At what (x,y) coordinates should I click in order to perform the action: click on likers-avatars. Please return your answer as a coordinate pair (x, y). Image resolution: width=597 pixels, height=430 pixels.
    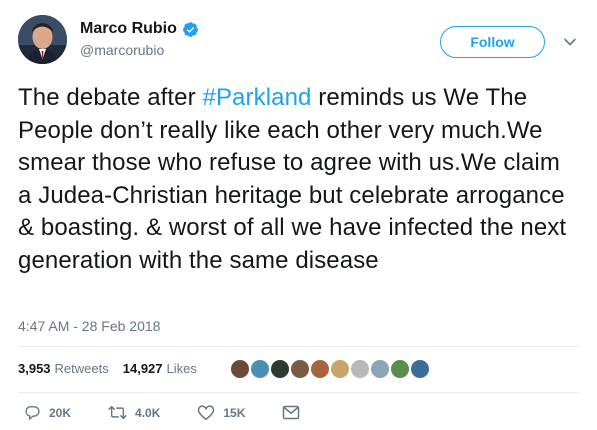
    Looking at the image, I should click on (330, 369).